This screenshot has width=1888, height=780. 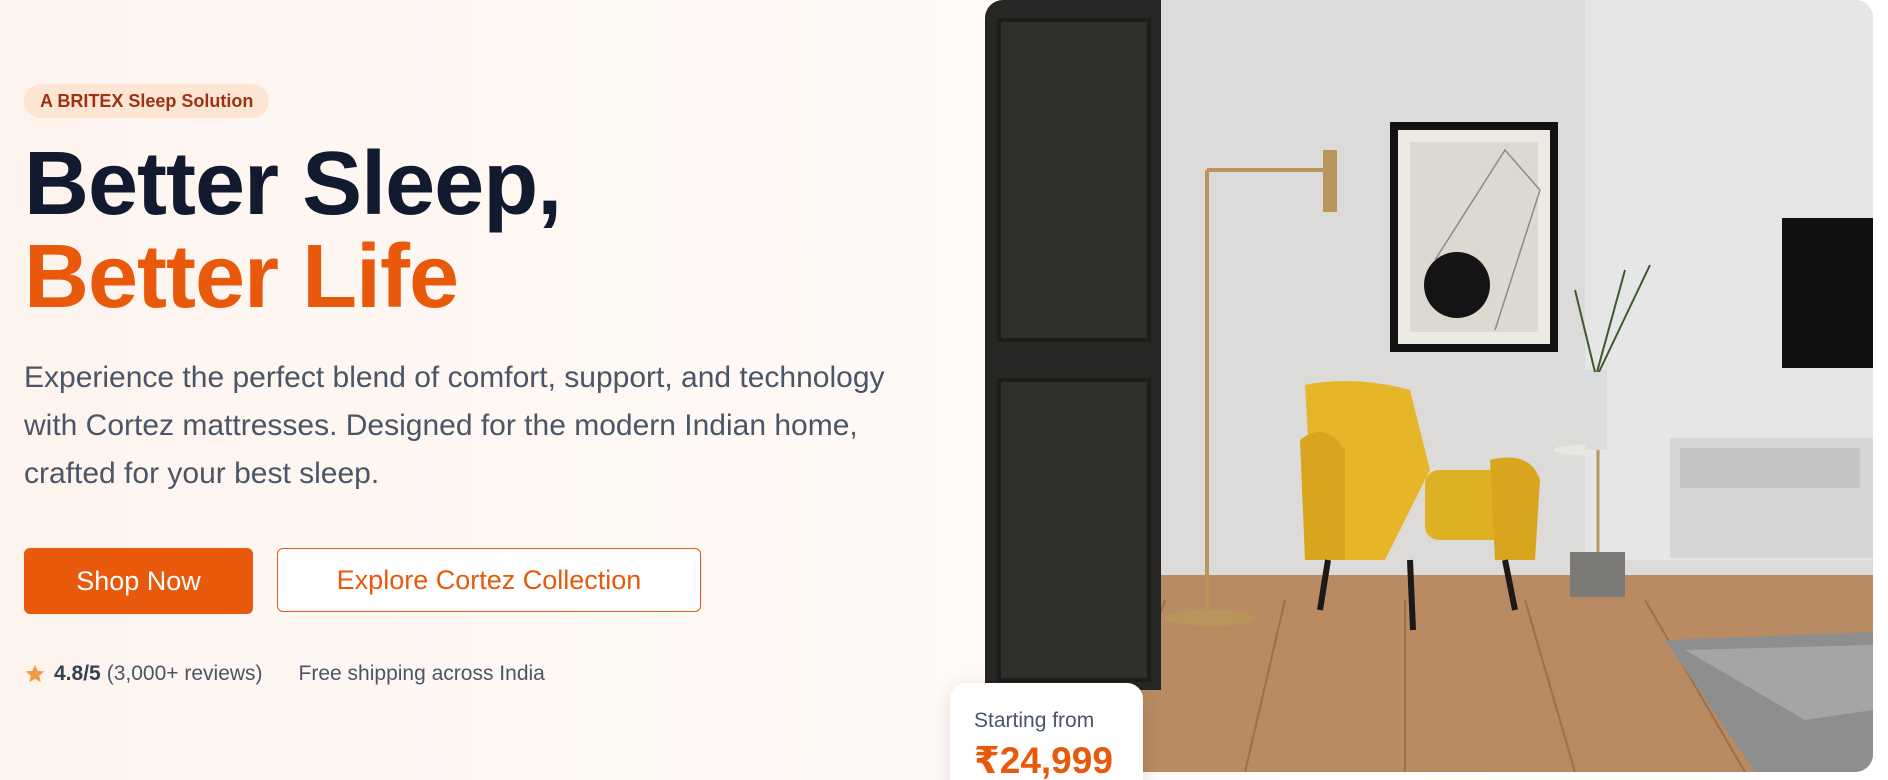 What do you see at coordinates (489, 580) in the screenshot?
I see `explore-collection-button: Explore Cortez Collection` at bounding box center [489, 580].